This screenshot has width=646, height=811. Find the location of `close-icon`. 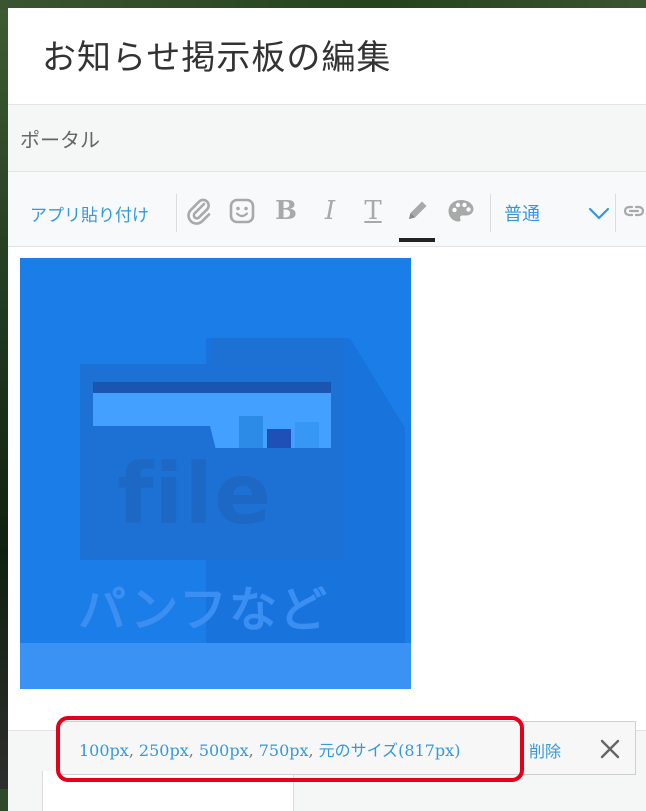

close-icon is located at coordinates (610, 749).